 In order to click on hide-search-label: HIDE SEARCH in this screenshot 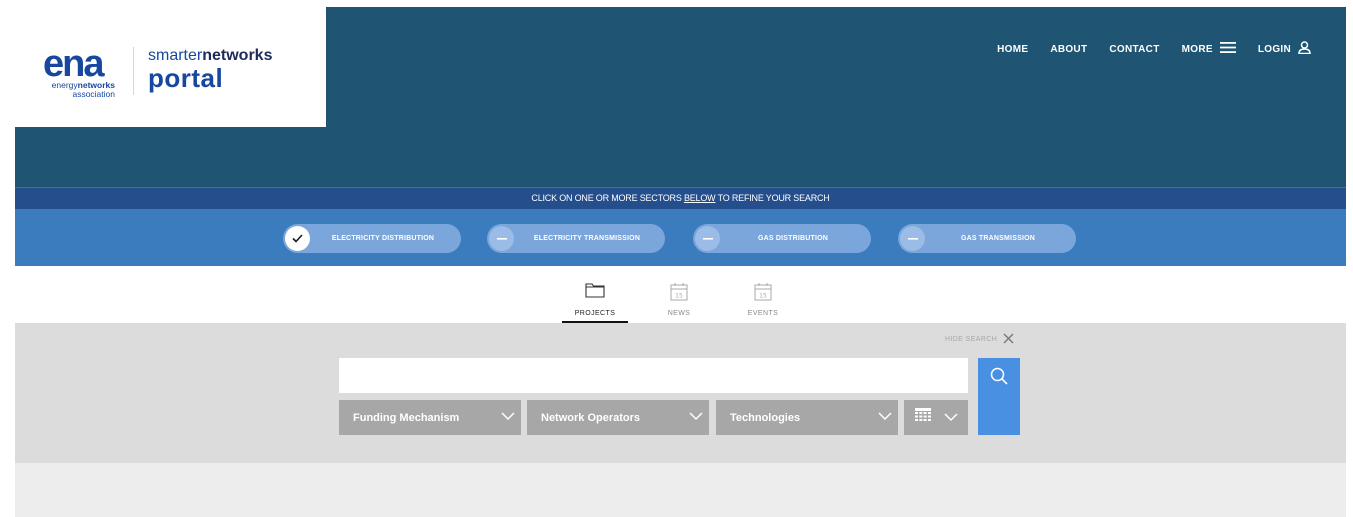, I will do `click(971, 339)`.